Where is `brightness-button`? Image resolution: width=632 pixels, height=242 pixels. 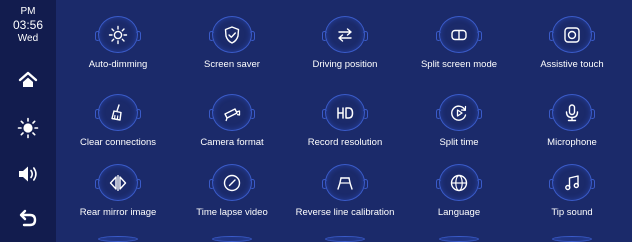
brightness-button is located at coordinates (28, 128).